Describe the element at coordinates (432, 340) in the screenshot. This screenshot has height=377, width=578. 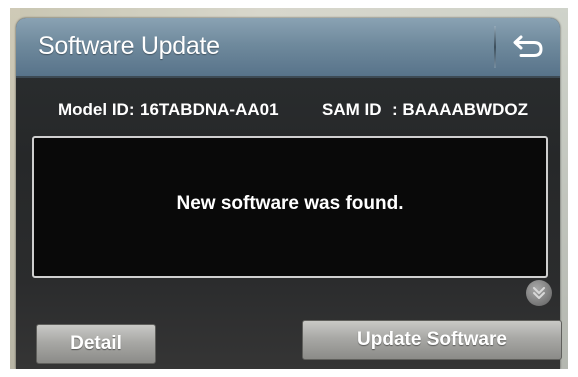
I see `update-software-button: Update Software` at that location.